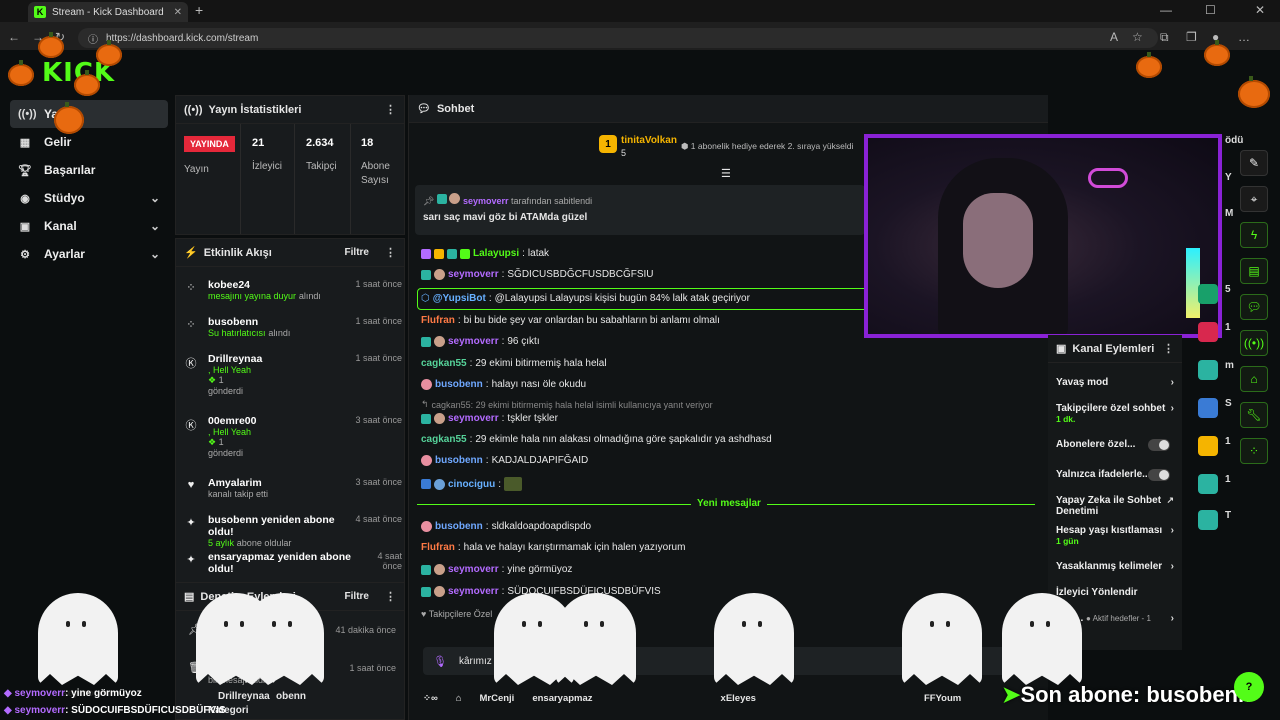 The image size is (1280, 720). What do you see at coordinates (1254, 199) in the screenshot?
I see `focus-icon: ⌖` at bounding box center [1254, 199].